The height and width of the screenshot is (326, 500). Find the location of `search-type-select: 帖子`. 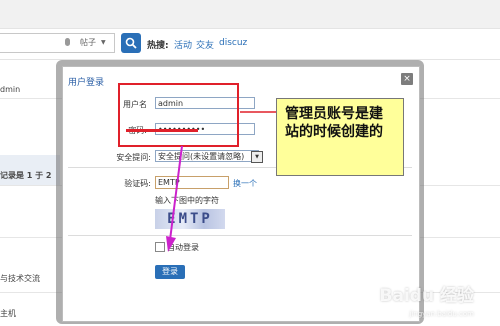

search-type-select: 帖子 is located at coordinates (88, 42).